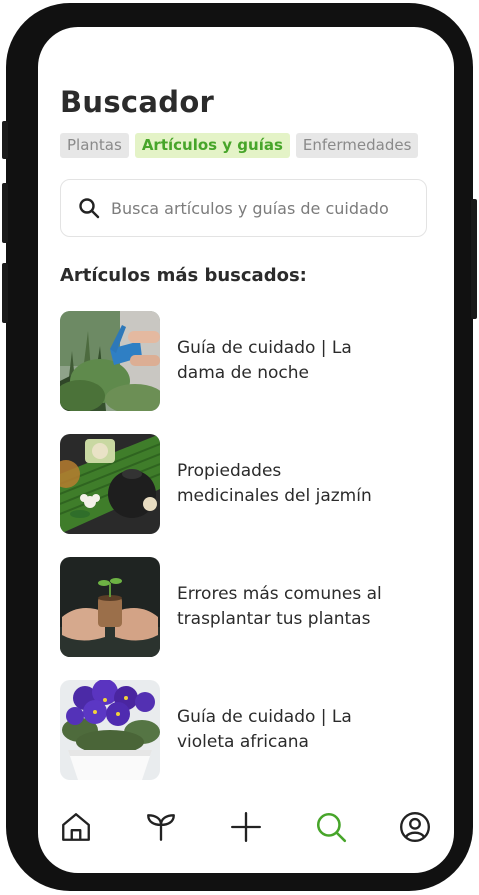 The width and height of the screenshot is (479, 895). What do you see at coordinates (110, 730) in the screenshot?
I see `african-violet-photo` at bounding box center [110, 730].